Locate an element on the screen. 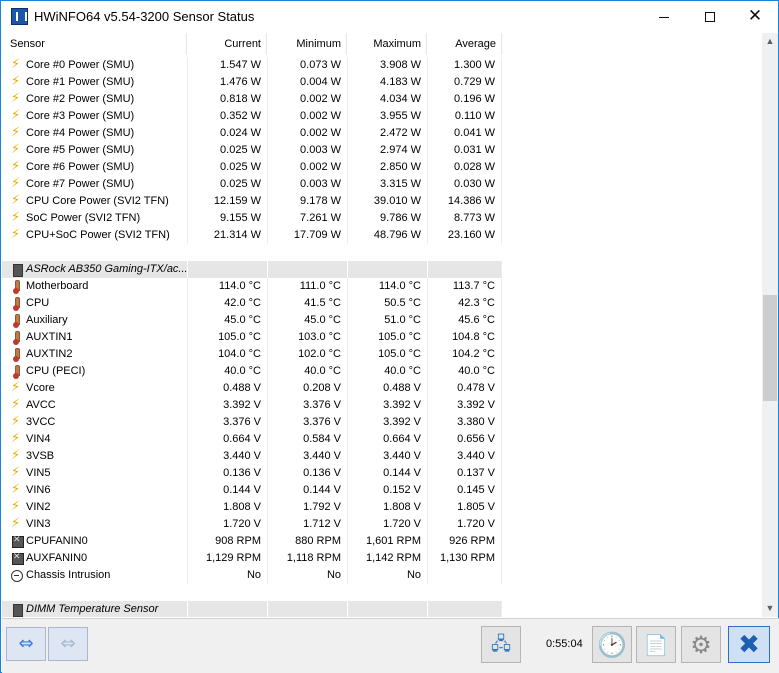 This screenshot has width=779, height=673. settings-button: ⚙ is located at coordinates (701, 644).